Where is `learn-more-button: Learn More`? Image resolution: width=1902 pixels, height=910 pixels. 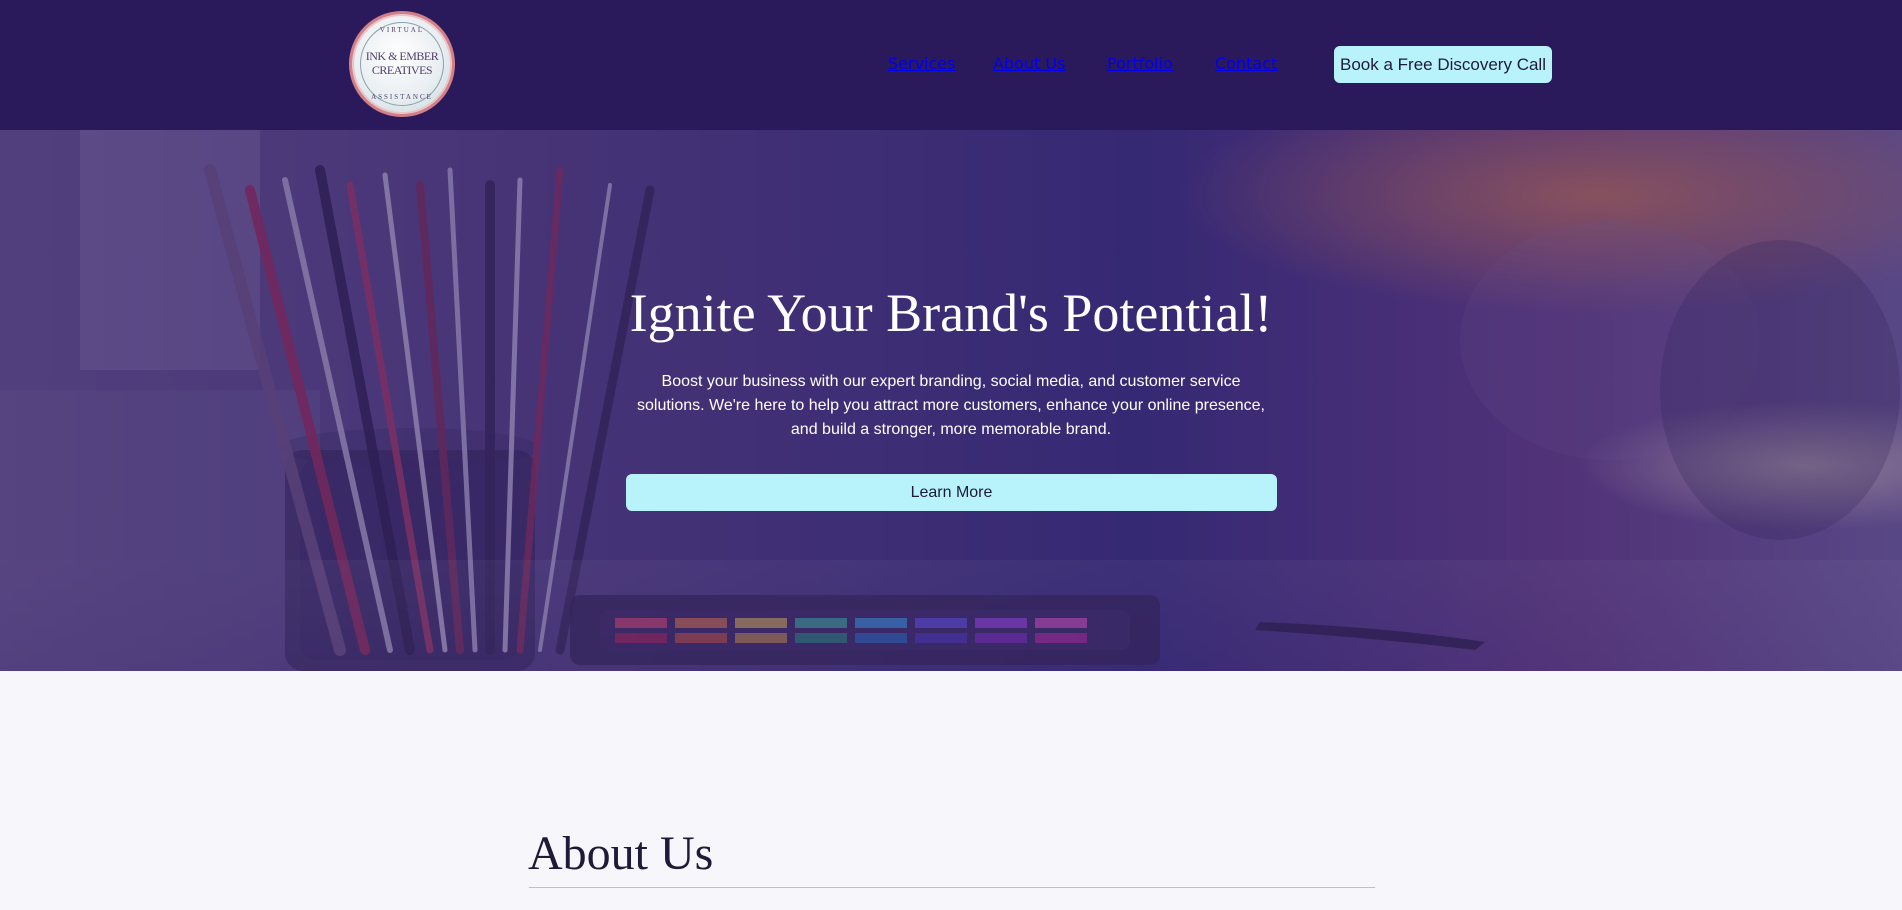
learn-more-button: Learn More is located at coordinates (951, 492).